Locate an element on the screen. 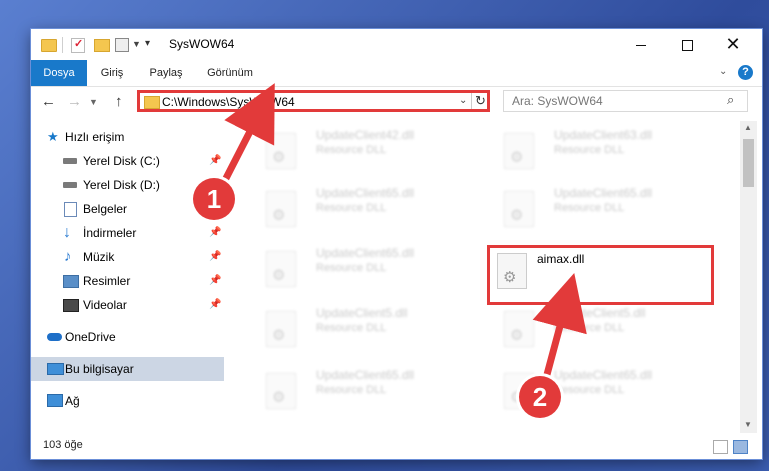  step-1-badge: 1 is located at coordinates (214, 199).